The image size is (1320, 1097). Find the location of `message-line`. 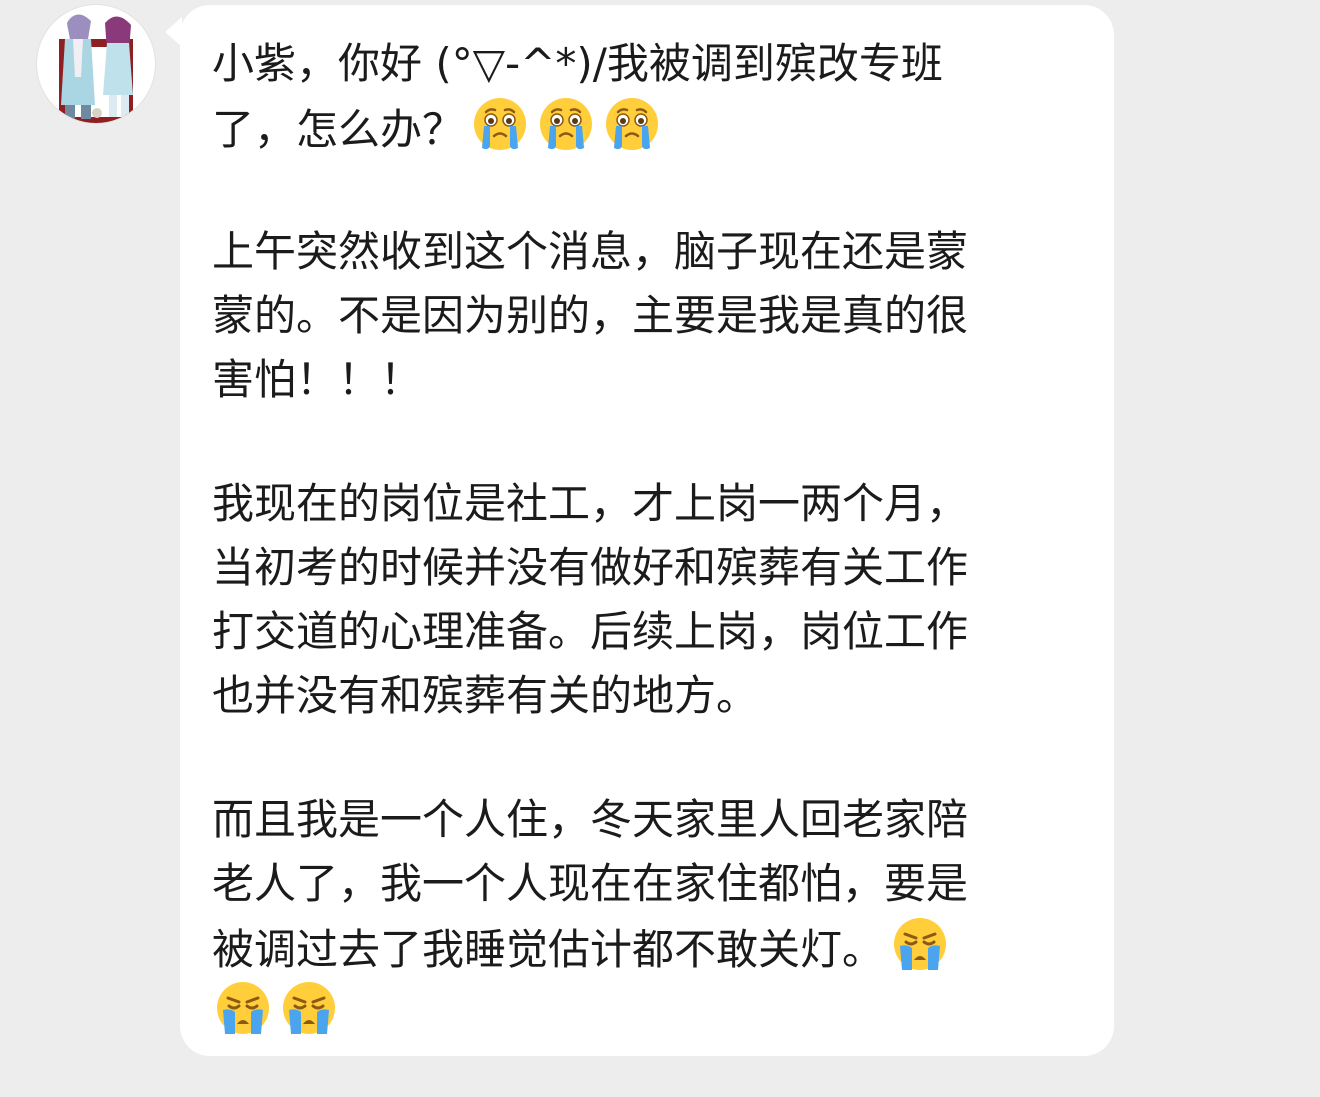

message-line is located at coordinates (643, 1012).